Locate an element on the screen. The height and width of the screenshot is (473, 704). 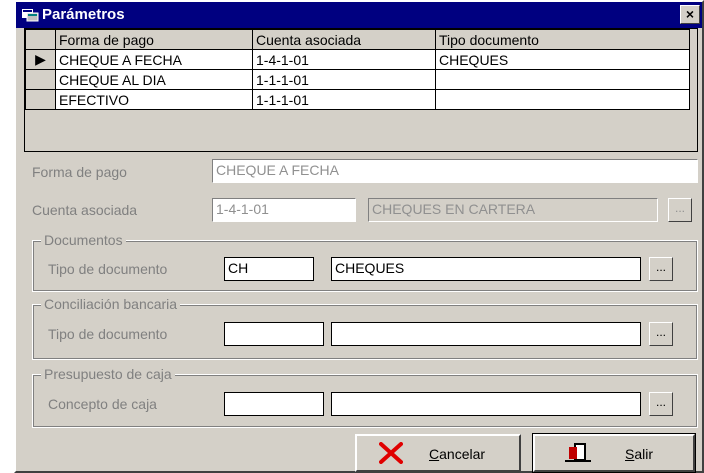
close-button: × is located at coordinates (690, 14).